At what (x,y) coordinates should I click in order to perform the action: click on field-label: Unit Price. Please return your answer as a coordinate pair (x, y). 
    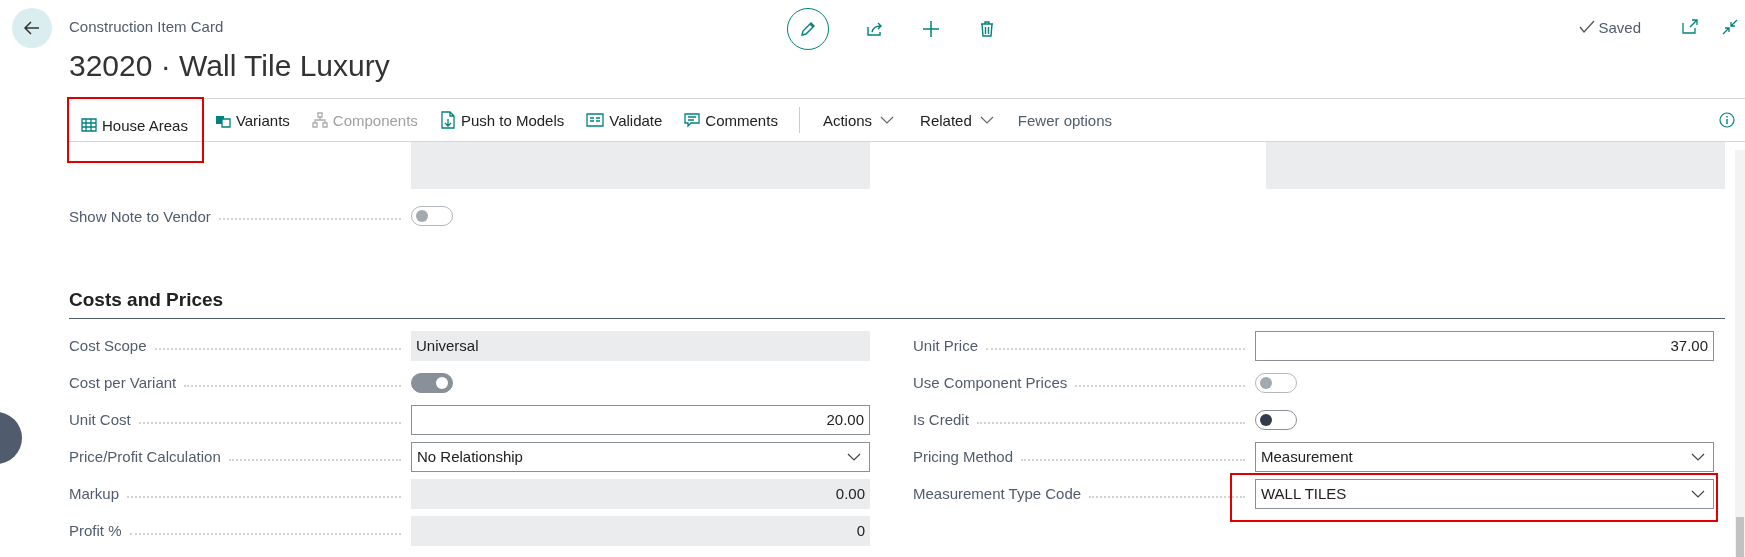
    Looking at the image, I should click on (946, 345).